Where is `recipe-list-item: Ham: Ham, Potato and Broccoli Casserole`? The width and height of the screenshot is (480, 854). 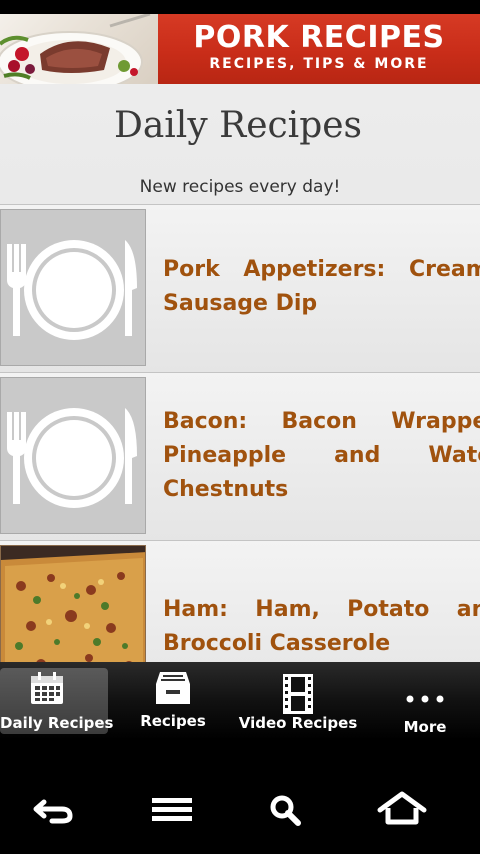
recipe-list-item: Ham: Ham, Potato and Broccoli Casserole is located at coordinates (240, 601).